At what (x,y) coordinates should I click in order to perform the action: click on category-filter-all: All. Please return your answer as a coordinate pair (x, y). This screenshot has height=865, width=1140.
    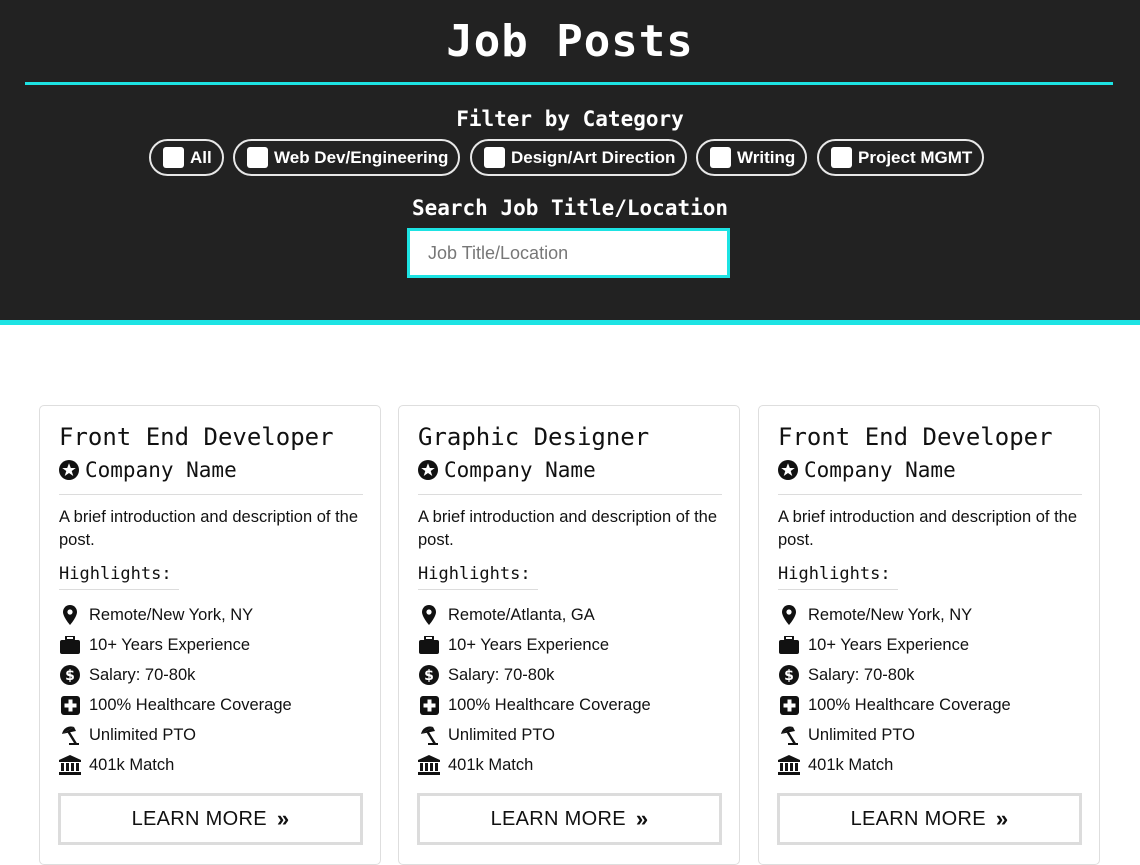
    Looking at the image, I should click on (186, 157).